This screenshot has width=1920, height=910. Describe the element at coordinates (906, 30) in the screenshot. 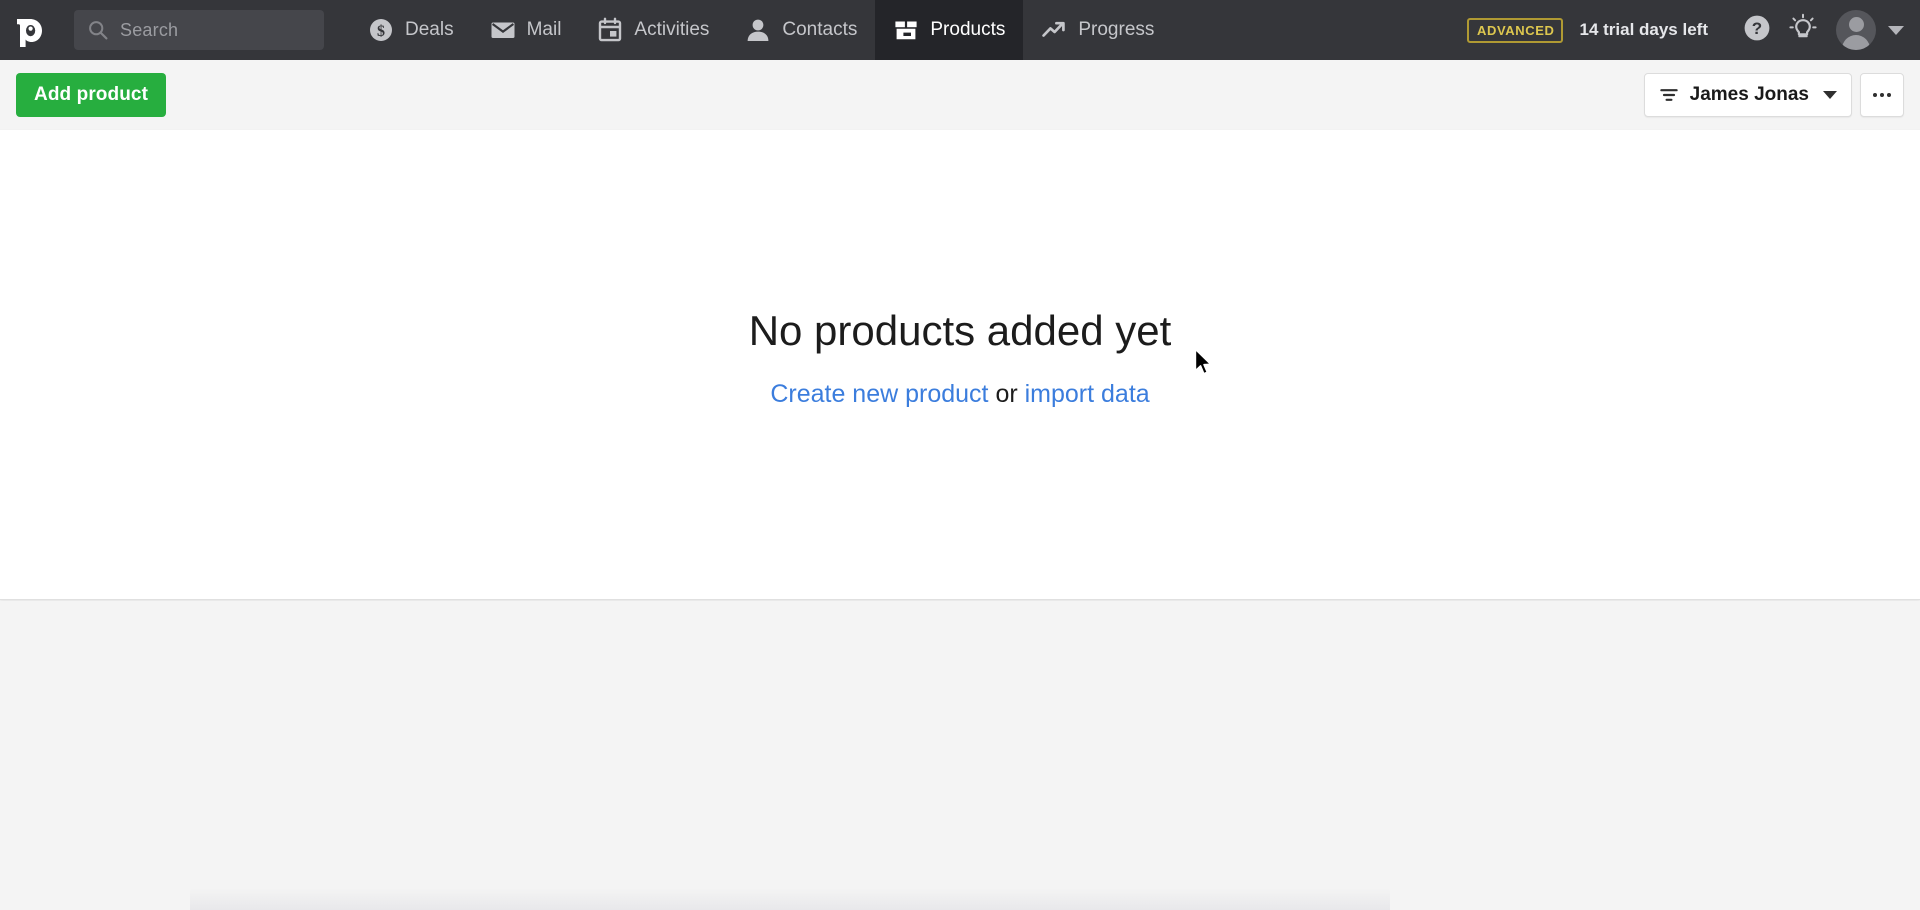

I see `box-icon` at that location.